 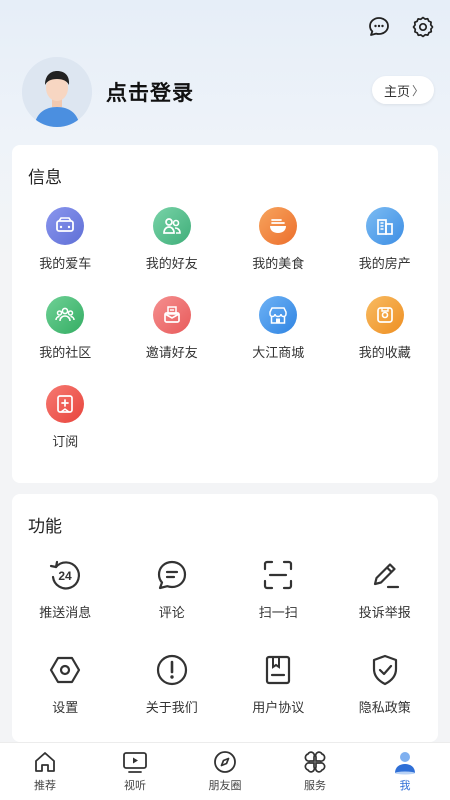 I want to click on tab-label: 推荐, so click(x=45, y=786).